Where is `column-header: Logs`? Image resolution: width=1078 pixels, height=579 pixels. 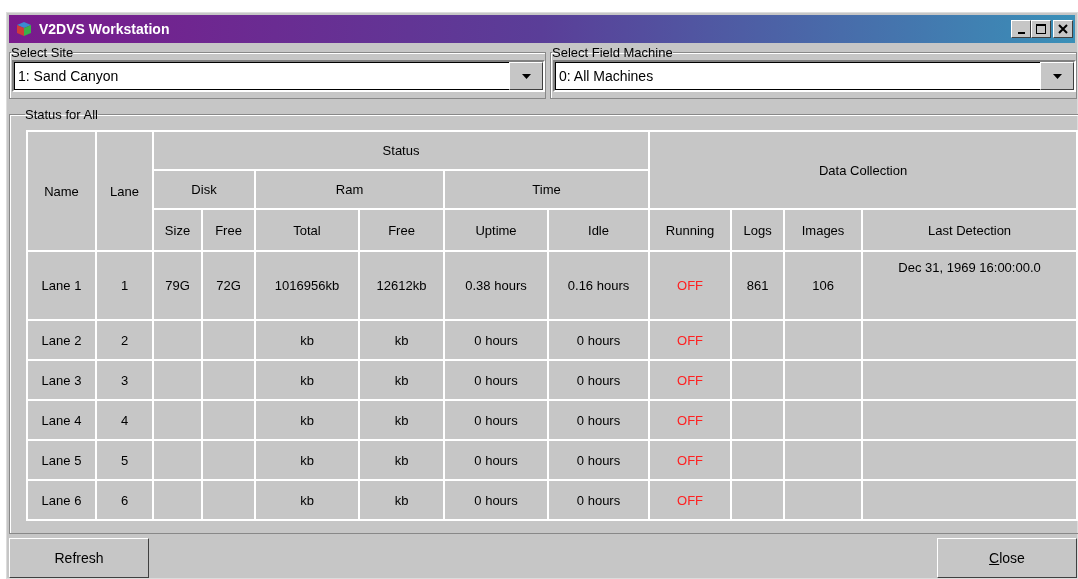 column-header: Logs is located at coordinates (758, 230).